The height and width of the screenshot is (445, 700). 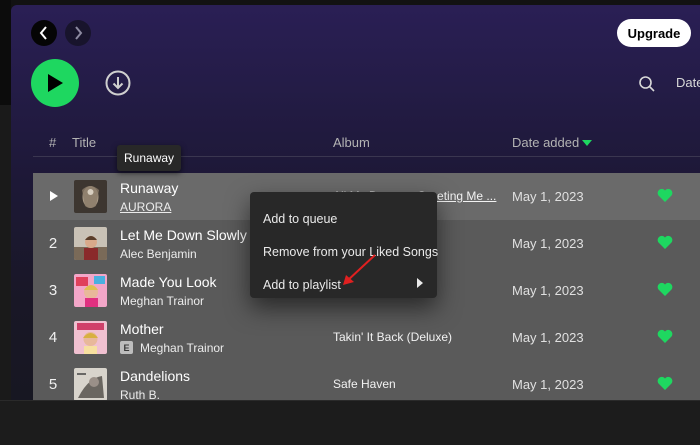 What do you see at coordinates (5, 255) in the screenshot?
I see `left-panel-strip` at bounding box center [5, 255].